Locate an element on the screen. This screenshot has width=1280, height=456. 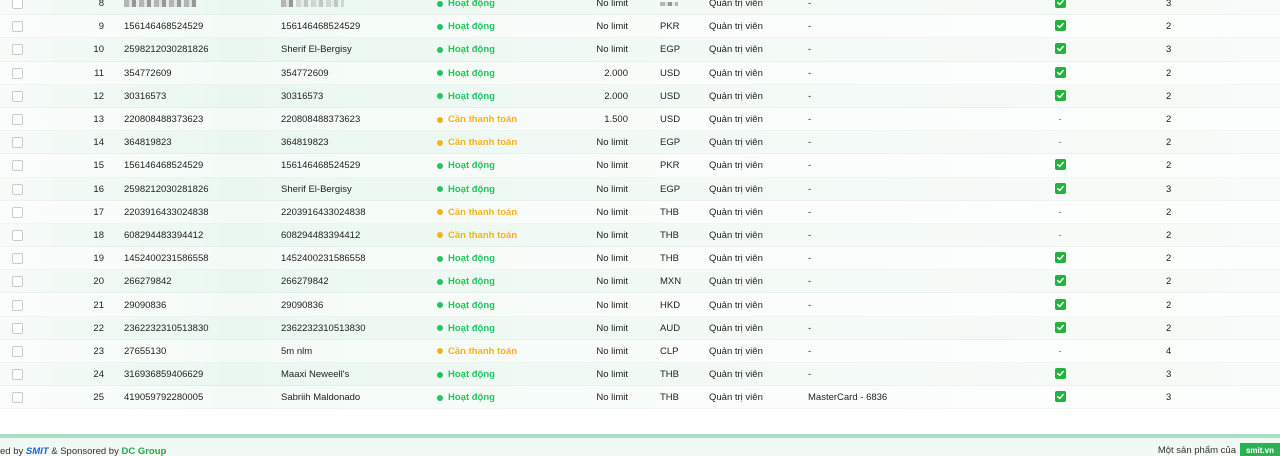
currency: AUD is located at coordinates (670, 328).